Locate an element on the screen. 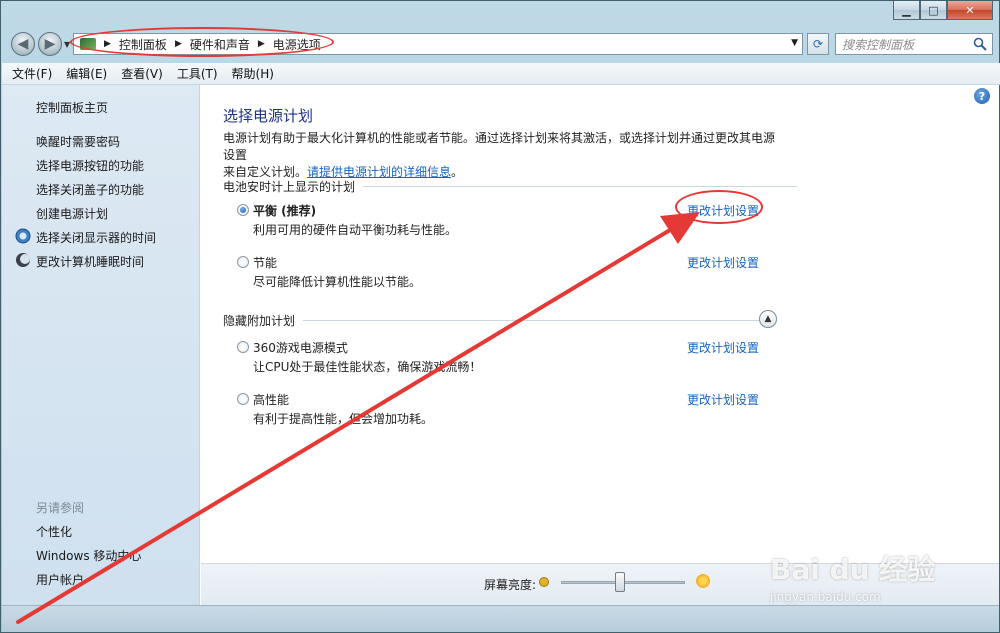 The height and width of the screenshot is (633, 1000). sidebar-item-display-off: 选择关闭显示器的时间 is located at coordinates (96, 237).